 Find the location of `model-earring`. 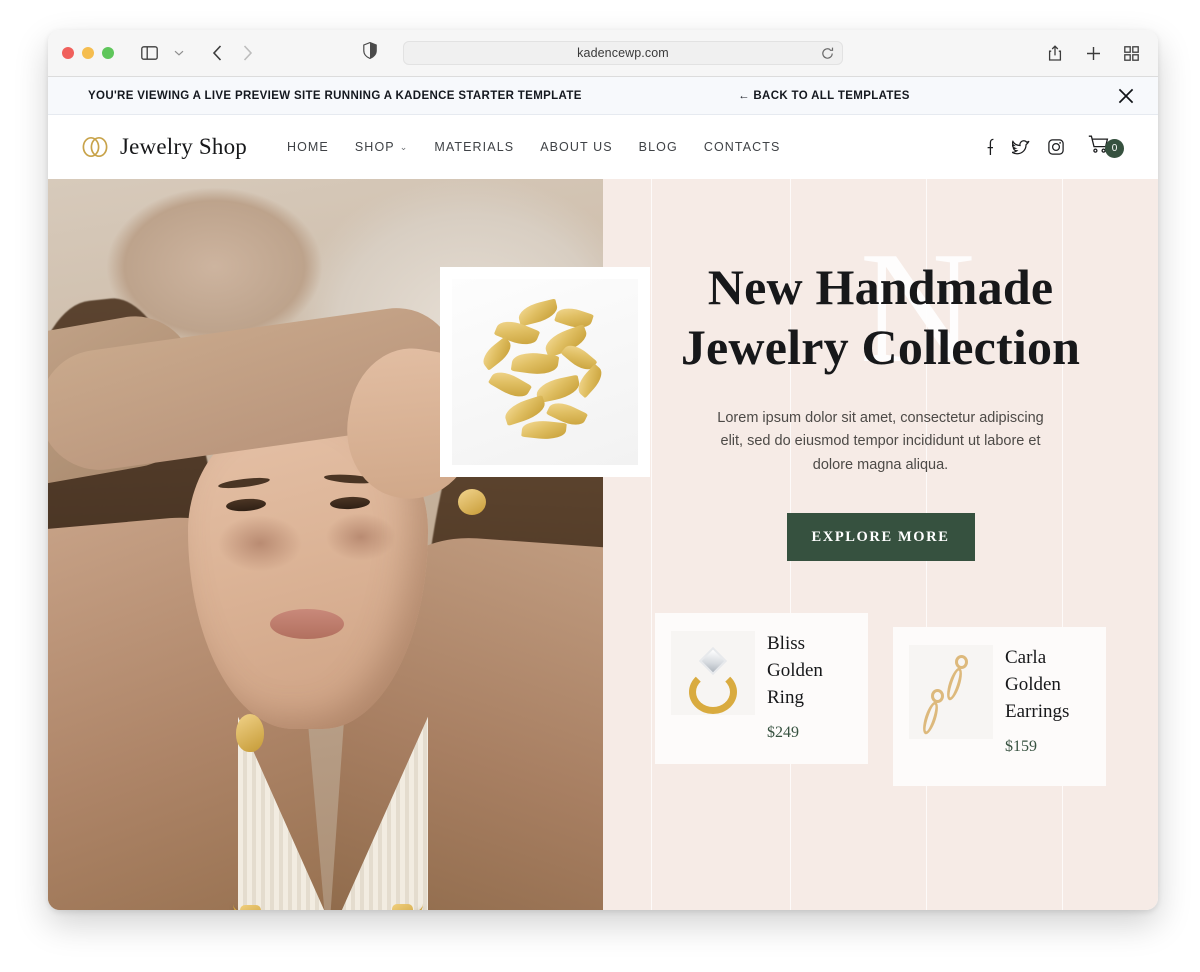

model-earring is located at coordinates (250, 733).